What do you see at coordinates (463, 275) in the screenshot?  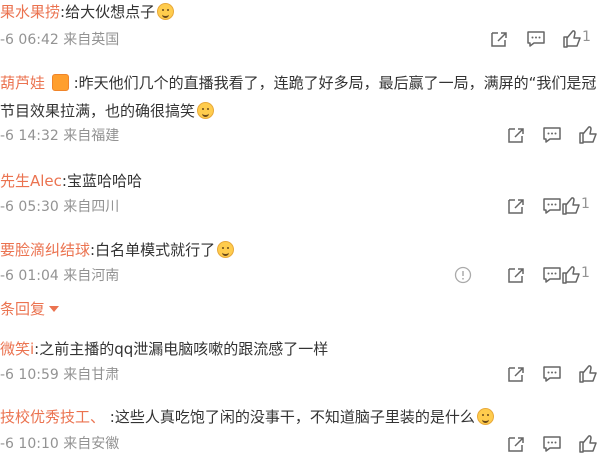 I see `report-icon` at bounding box center [463, 275].